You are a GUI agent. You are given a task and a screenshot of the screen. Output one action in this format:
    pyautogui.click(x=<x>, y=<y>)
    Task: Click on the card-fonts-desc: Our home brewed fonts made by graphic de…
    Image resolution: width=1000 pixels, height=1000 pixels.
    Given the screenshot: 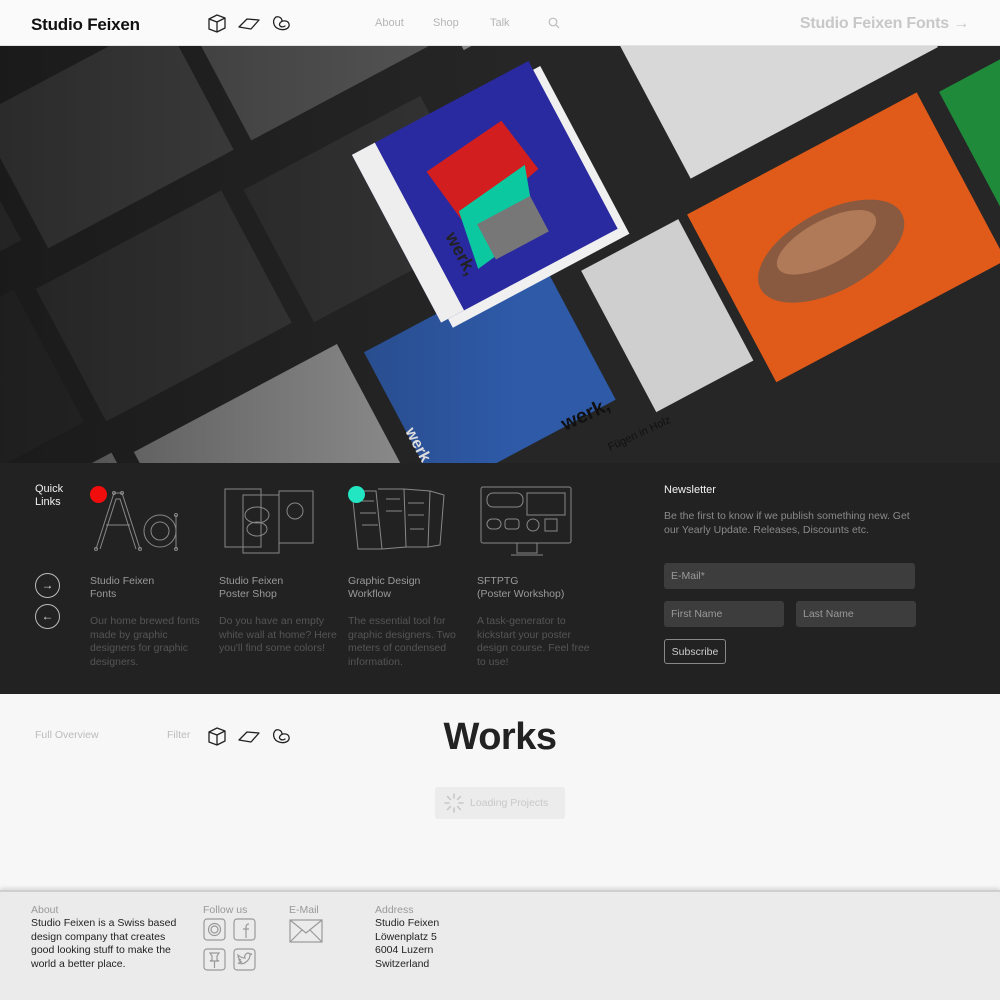 What is the action you would take?
    pyautogui.click(x=145, y=641)
    